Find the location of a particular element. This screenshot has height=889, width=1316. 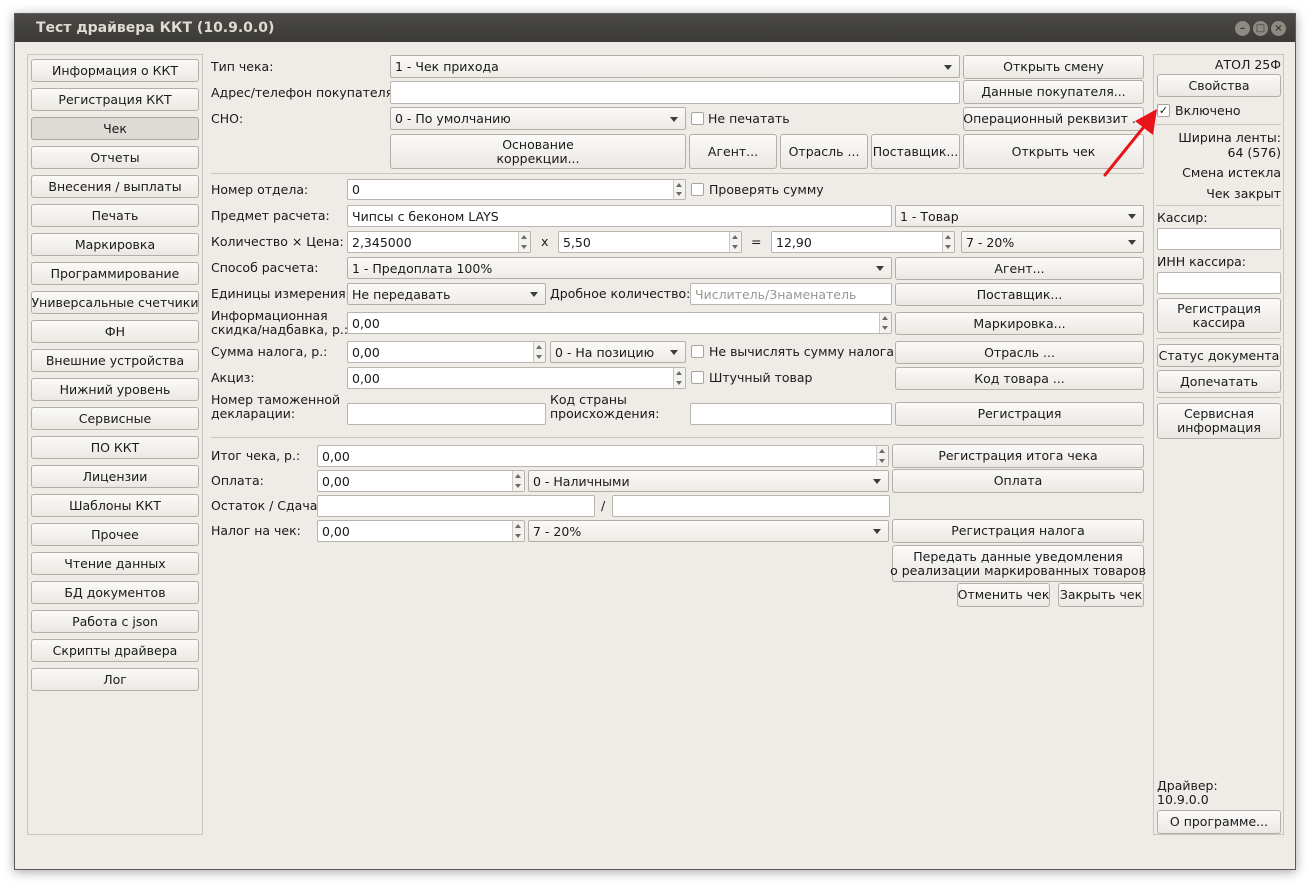

no-calc-tax-checkbox is located at coordinates (697, 351).